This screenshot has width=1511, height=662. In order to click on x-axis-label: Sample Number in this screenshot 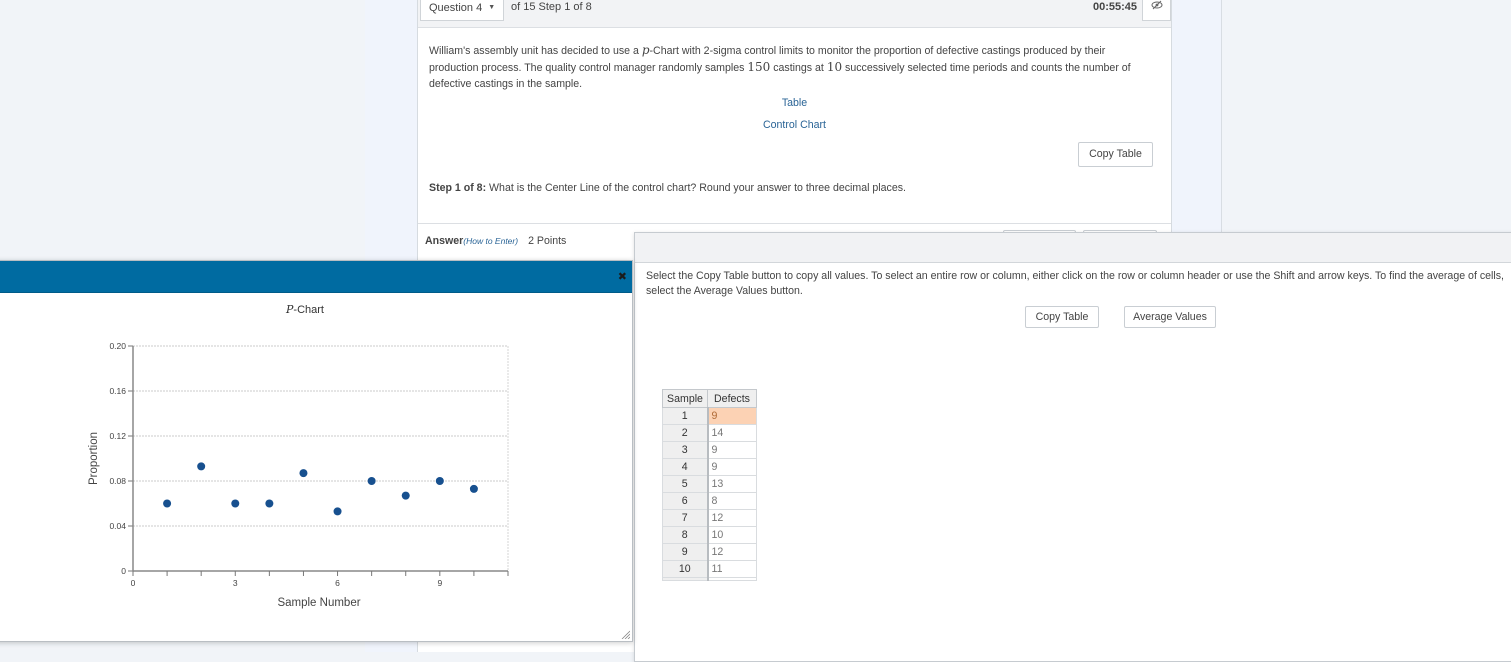, I will do `click(318, 603)`.